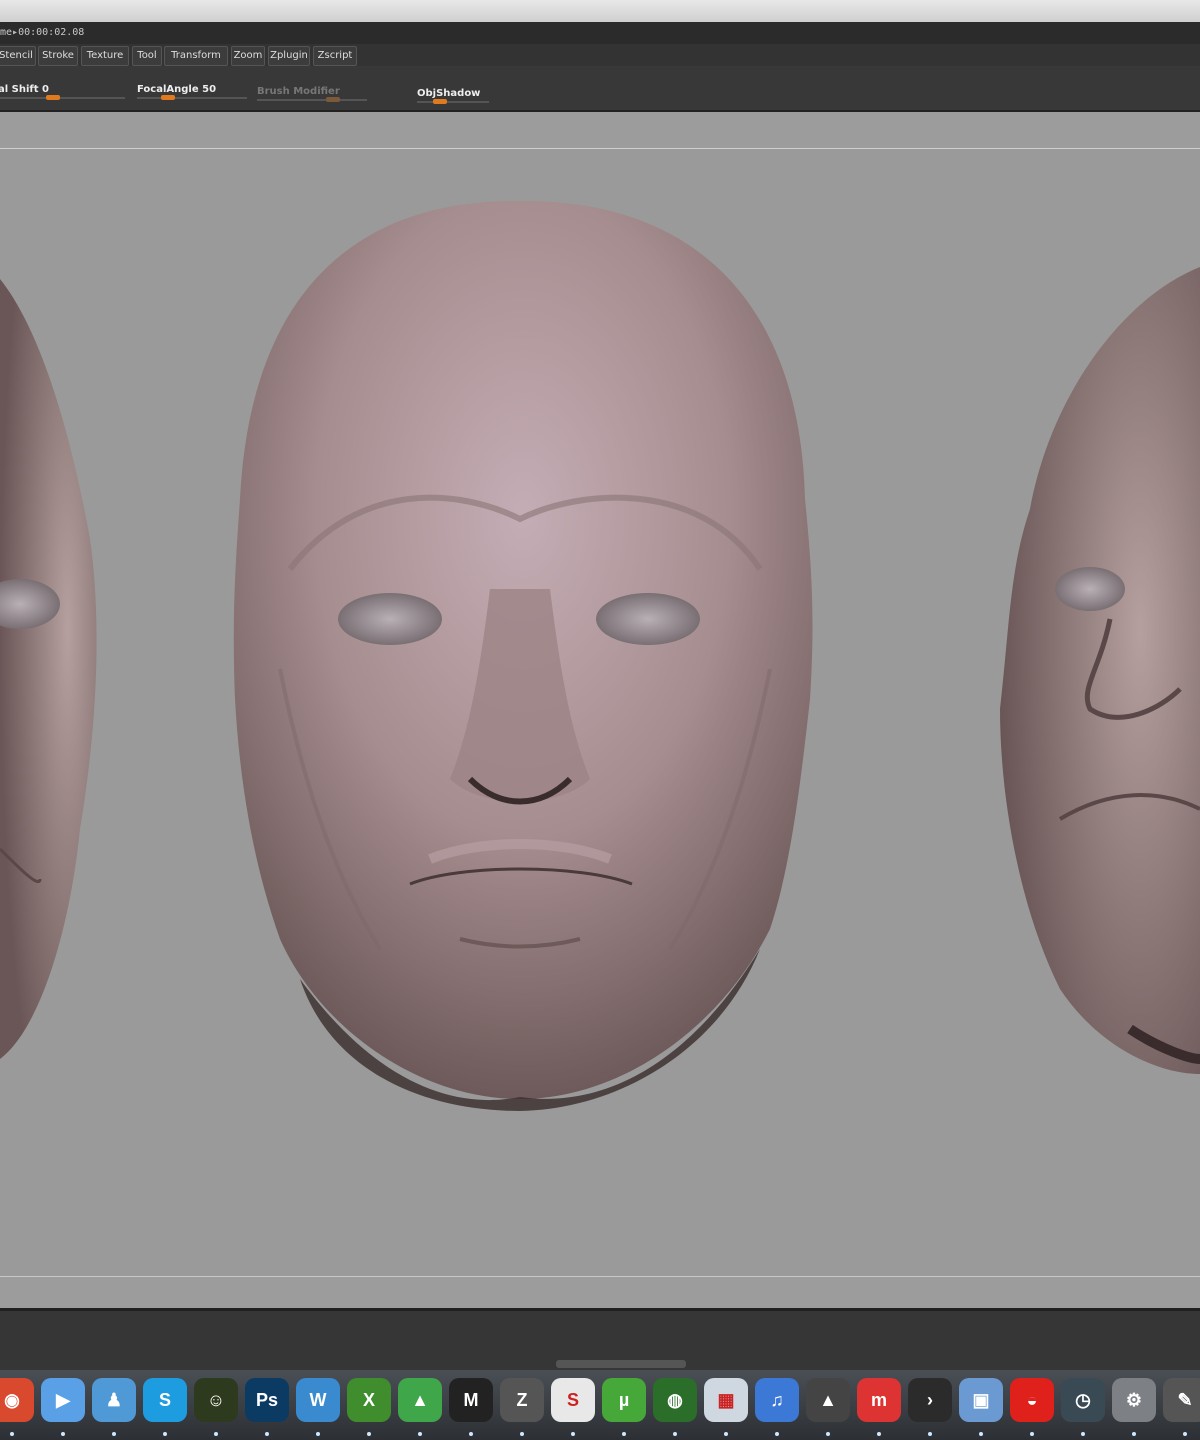  What do you see at coordinates (390, 619) in the screenshot?
I see `left-eye` at bounding box center [390, 619].